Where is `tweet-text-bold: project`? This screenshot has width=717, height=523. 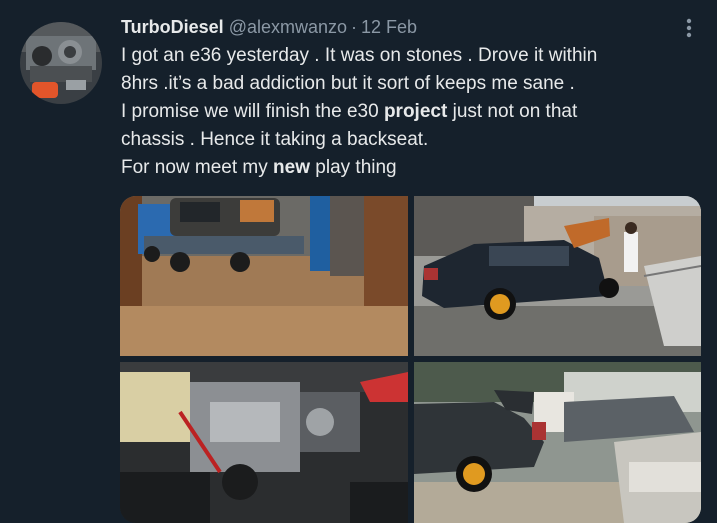
tweet-text-bold: project is located at coordinates (415, 111).